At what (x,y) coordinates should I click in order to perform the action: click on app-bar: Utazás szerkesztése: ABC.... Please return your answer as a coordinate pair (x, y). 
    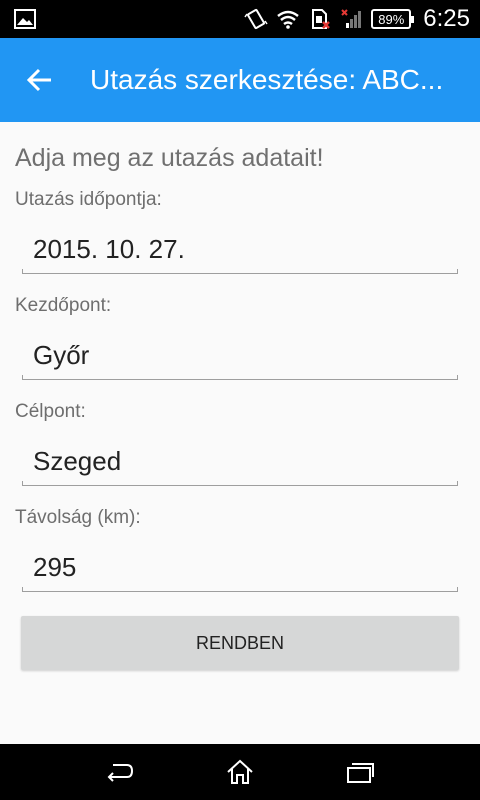
    Looking at the image, I should click on (240, 80).